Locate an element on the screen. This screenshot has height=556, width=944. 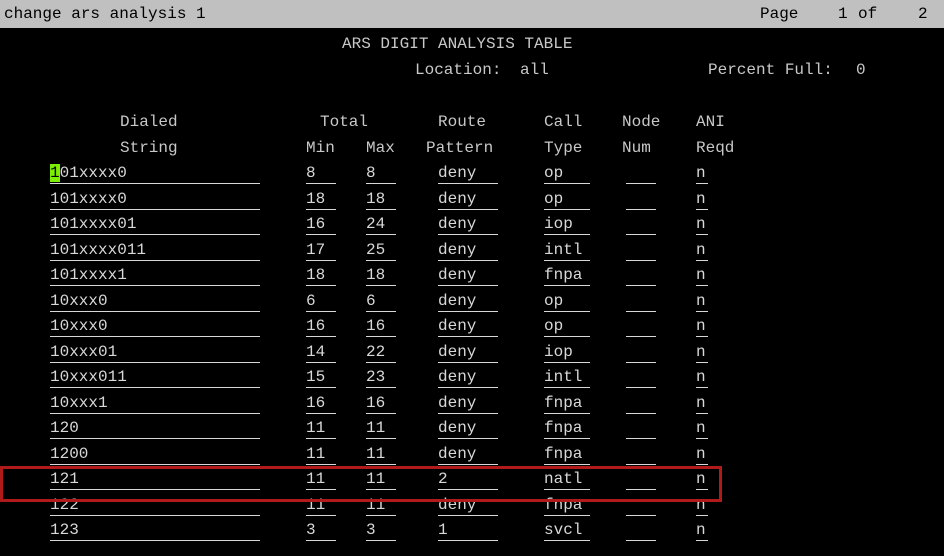
dialed-string-field: 123 is located at coordinates (64, 530).